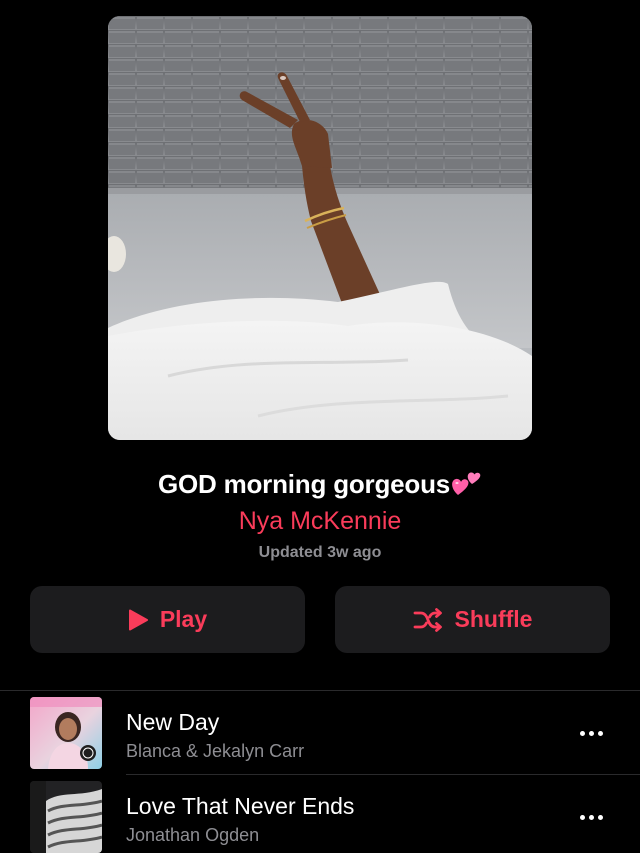  I want to click on shuffle-label: Shuffle, so click(493, 619).